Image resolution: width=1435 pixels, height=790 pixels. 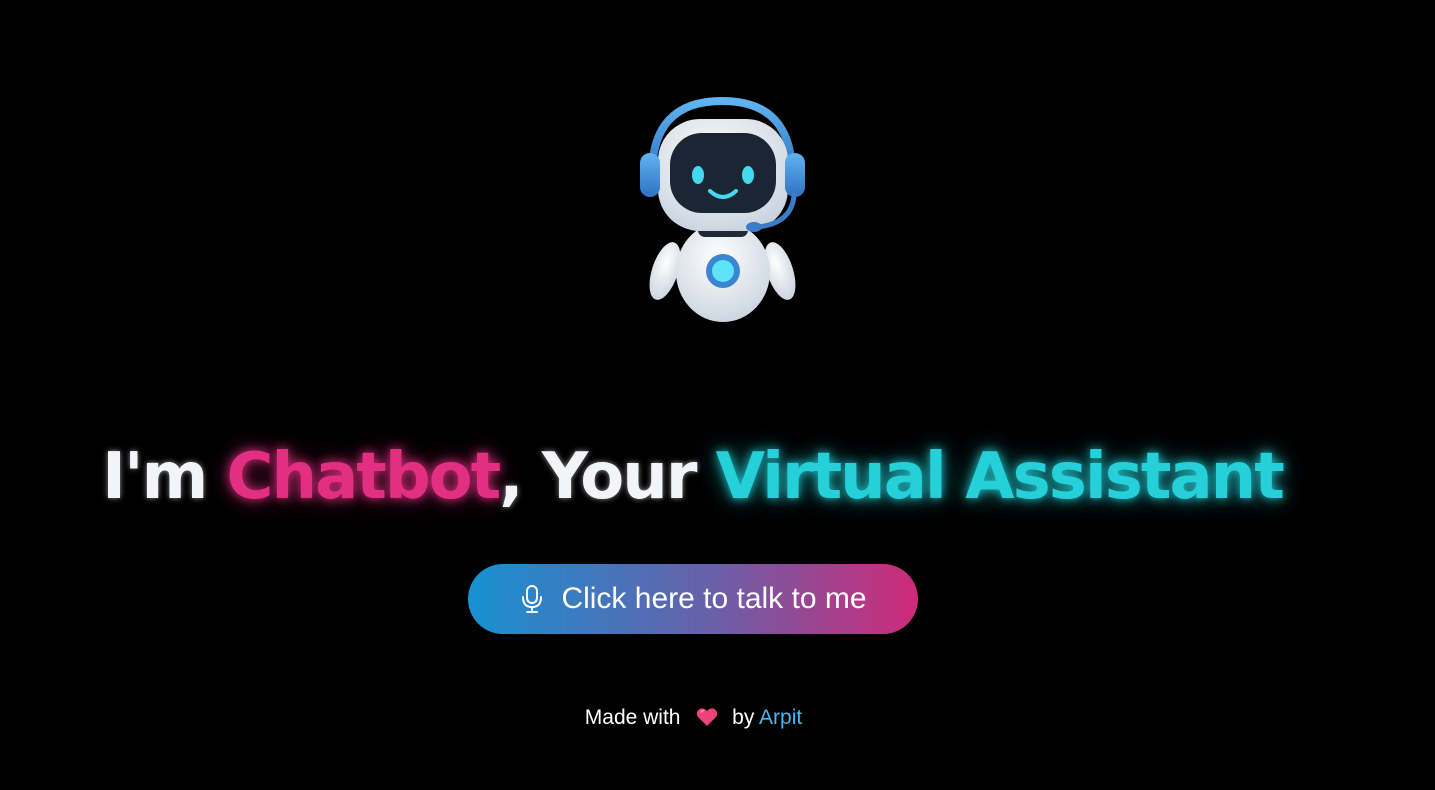 What do you see at coordinates (722, 209) in the screenshot?
I see `robot-icon` at bounding box center [722, 209].